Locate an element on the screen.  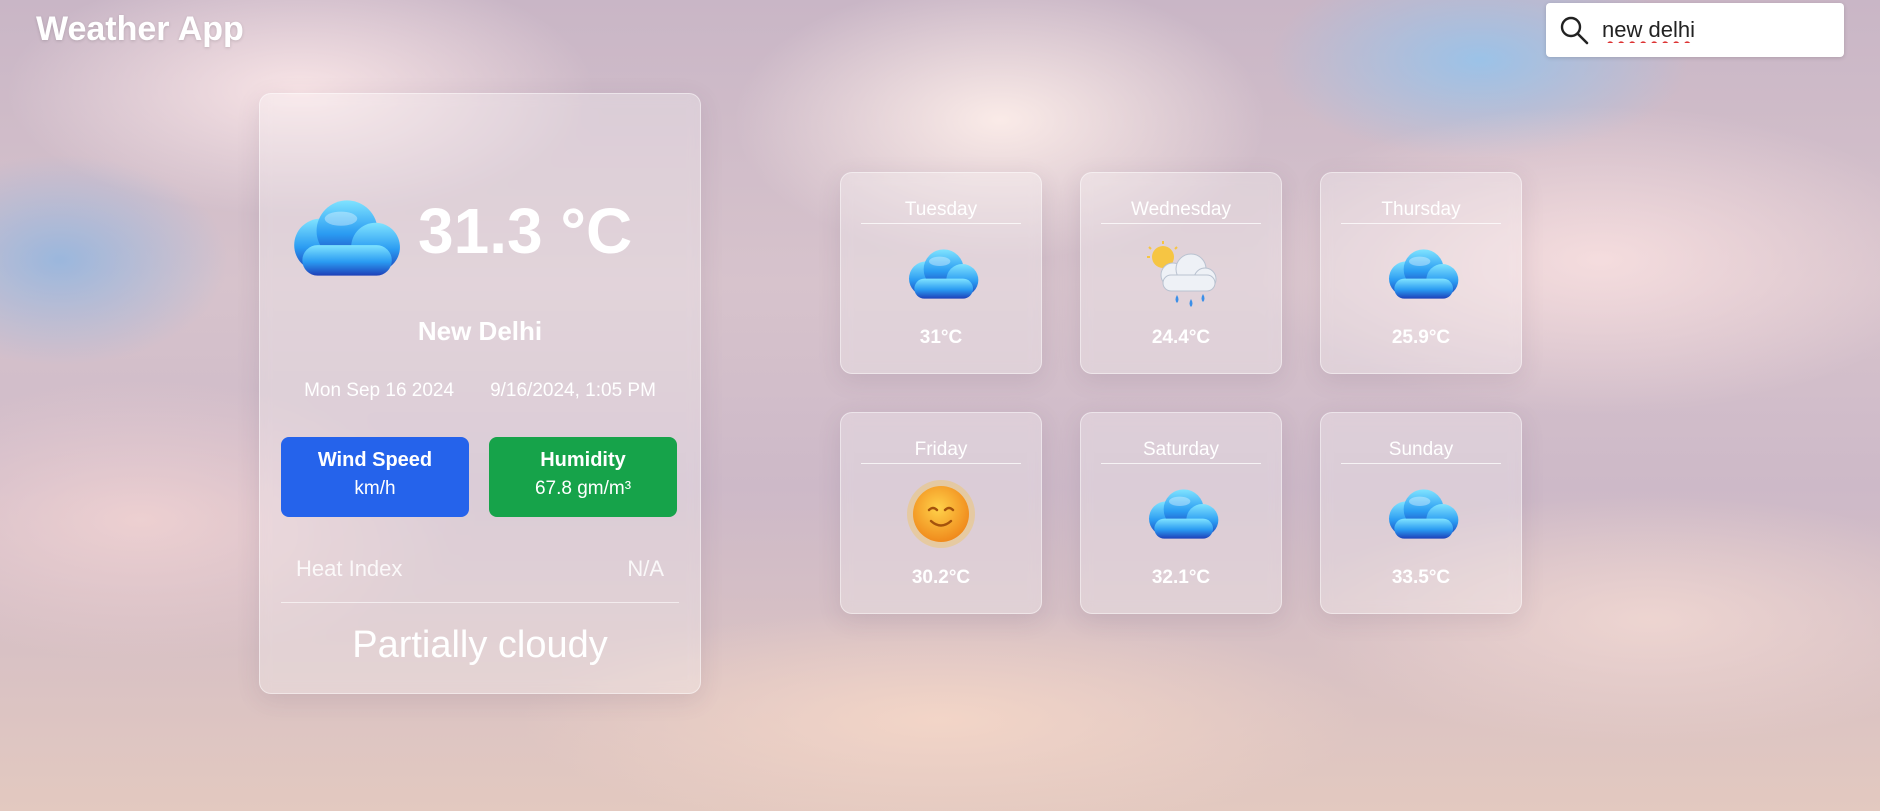
heat-index-value: N/A is located at coordinates (645, 568).